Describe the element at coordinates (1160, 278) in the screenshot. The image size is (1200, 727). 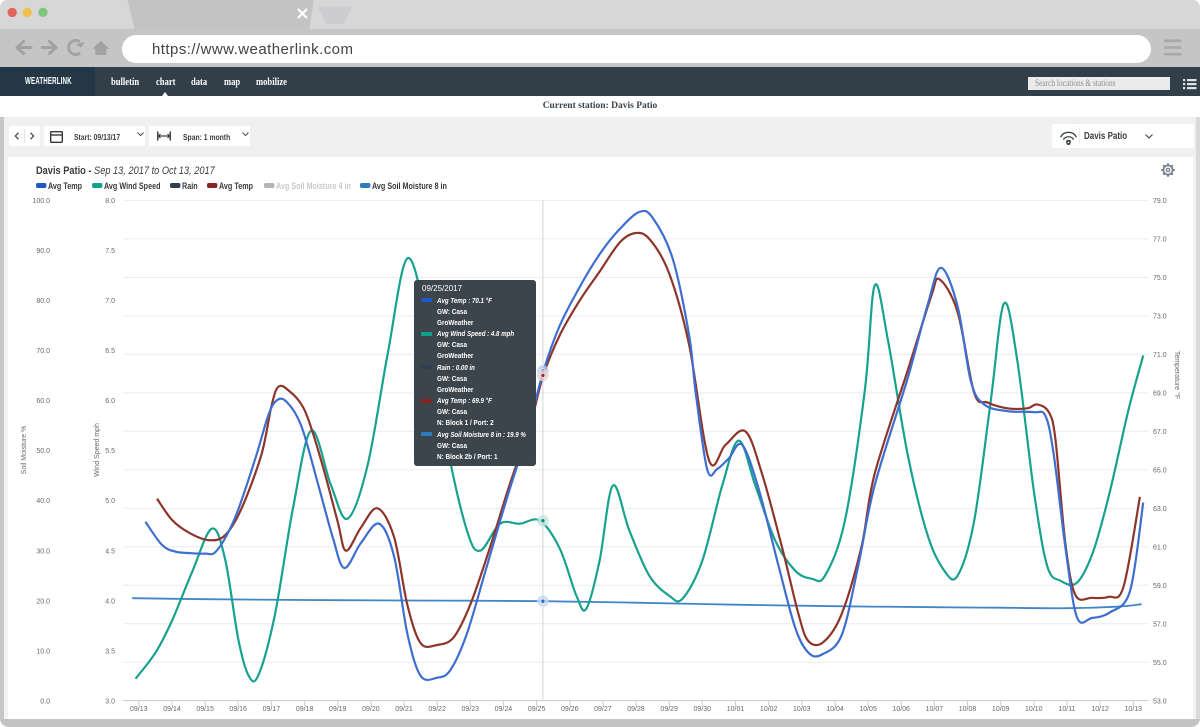
I see `svg-text: 75.0` at that location.